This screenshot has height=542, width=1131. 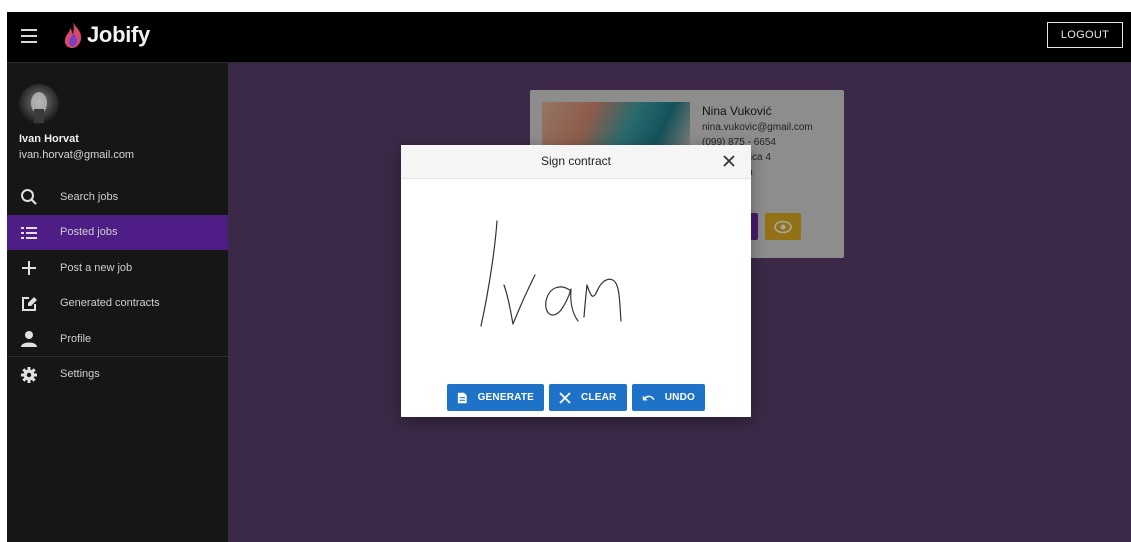 I want to click on sidebar-item-posted-jobs: Posted jobs, so click(x=117, y=232).